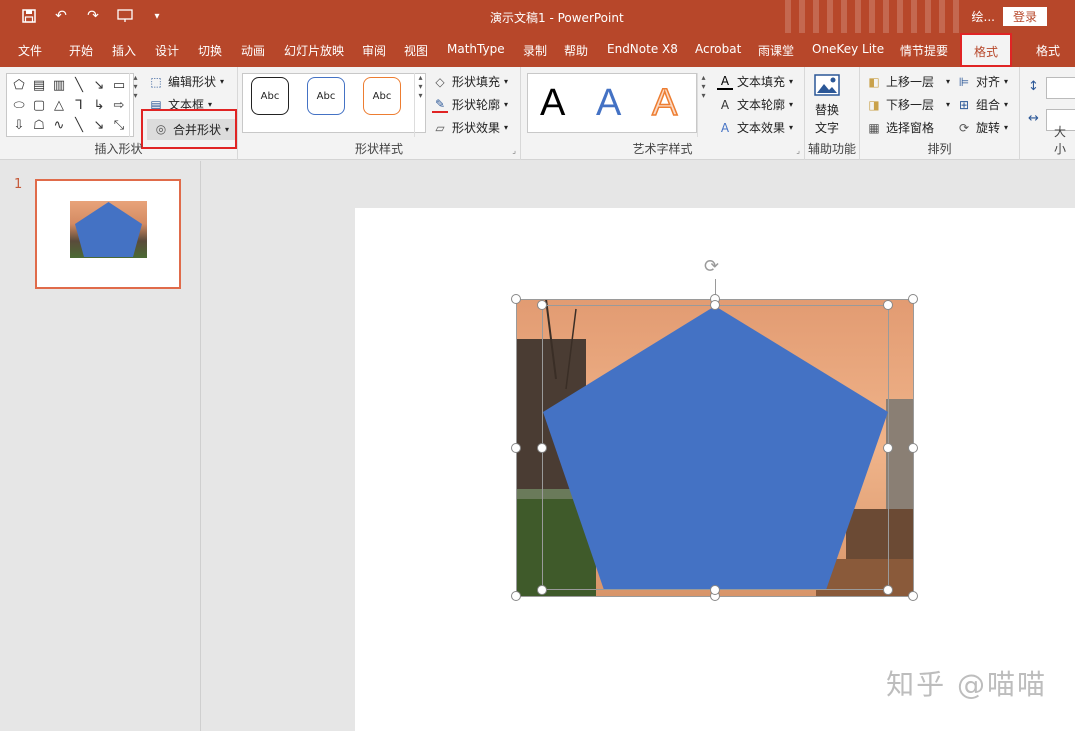 This screenshot has width=1075, height=731. Describe the element at coordinates (18, 184) in the screenshot. I see `slide-number: 1` at that location.